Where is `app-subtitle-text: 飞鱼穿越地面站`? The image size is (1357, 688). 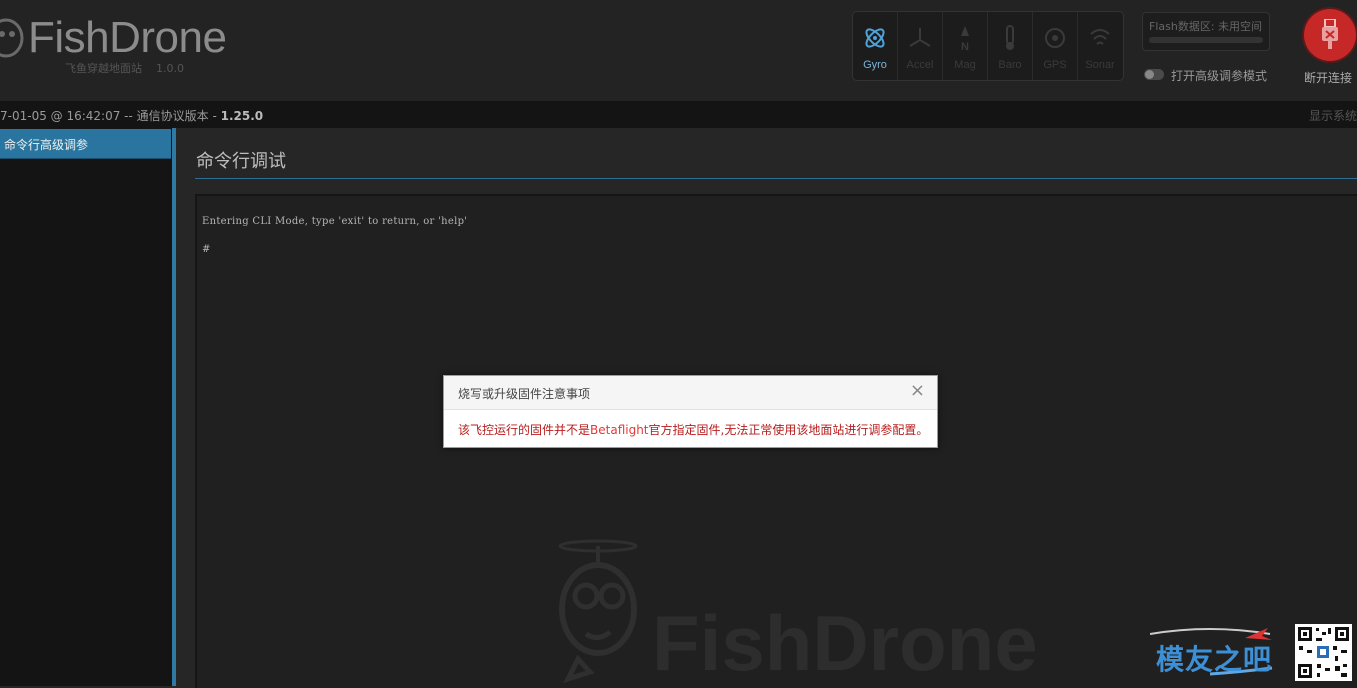 app-subtitle-text: 飞鱼穿越地面站 is located at coordinates (103, 68).